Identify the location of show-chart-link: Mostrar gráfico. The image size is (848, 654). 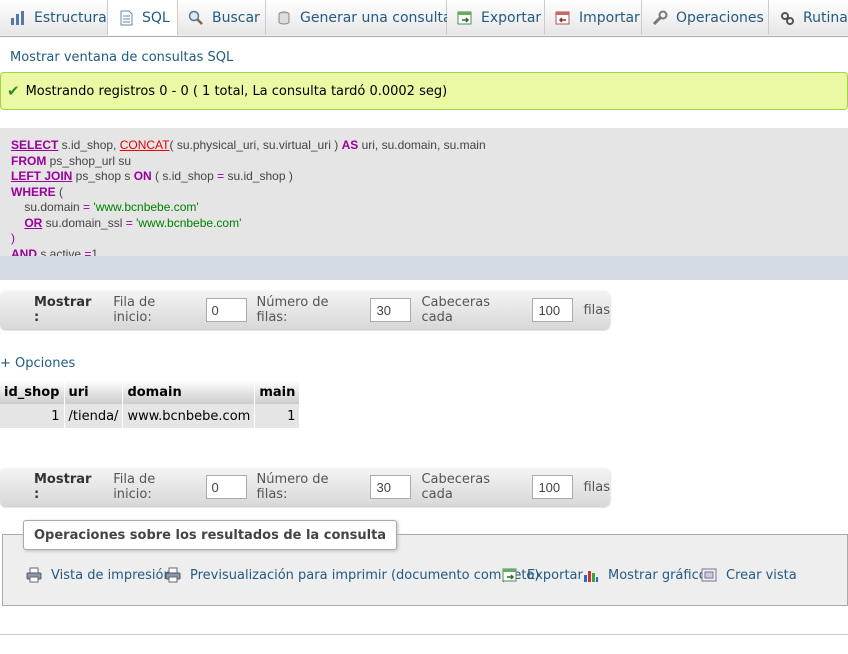
(645, 575).